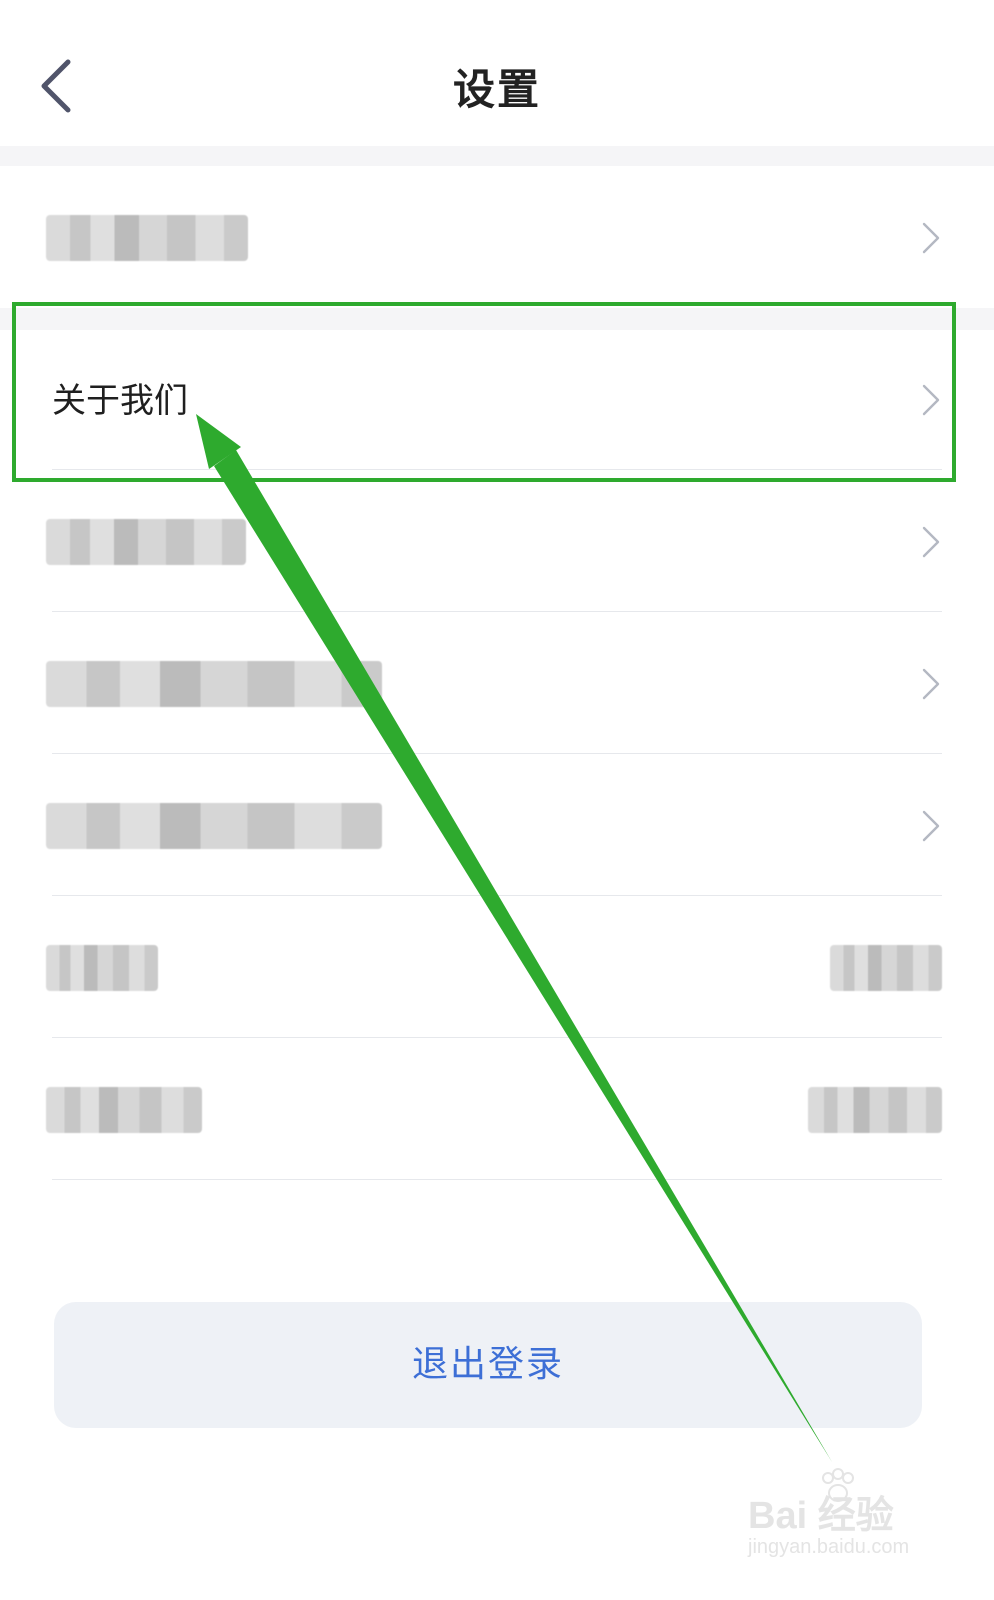  I want to click on logout-button: 退出登录, so click(488, 1365).